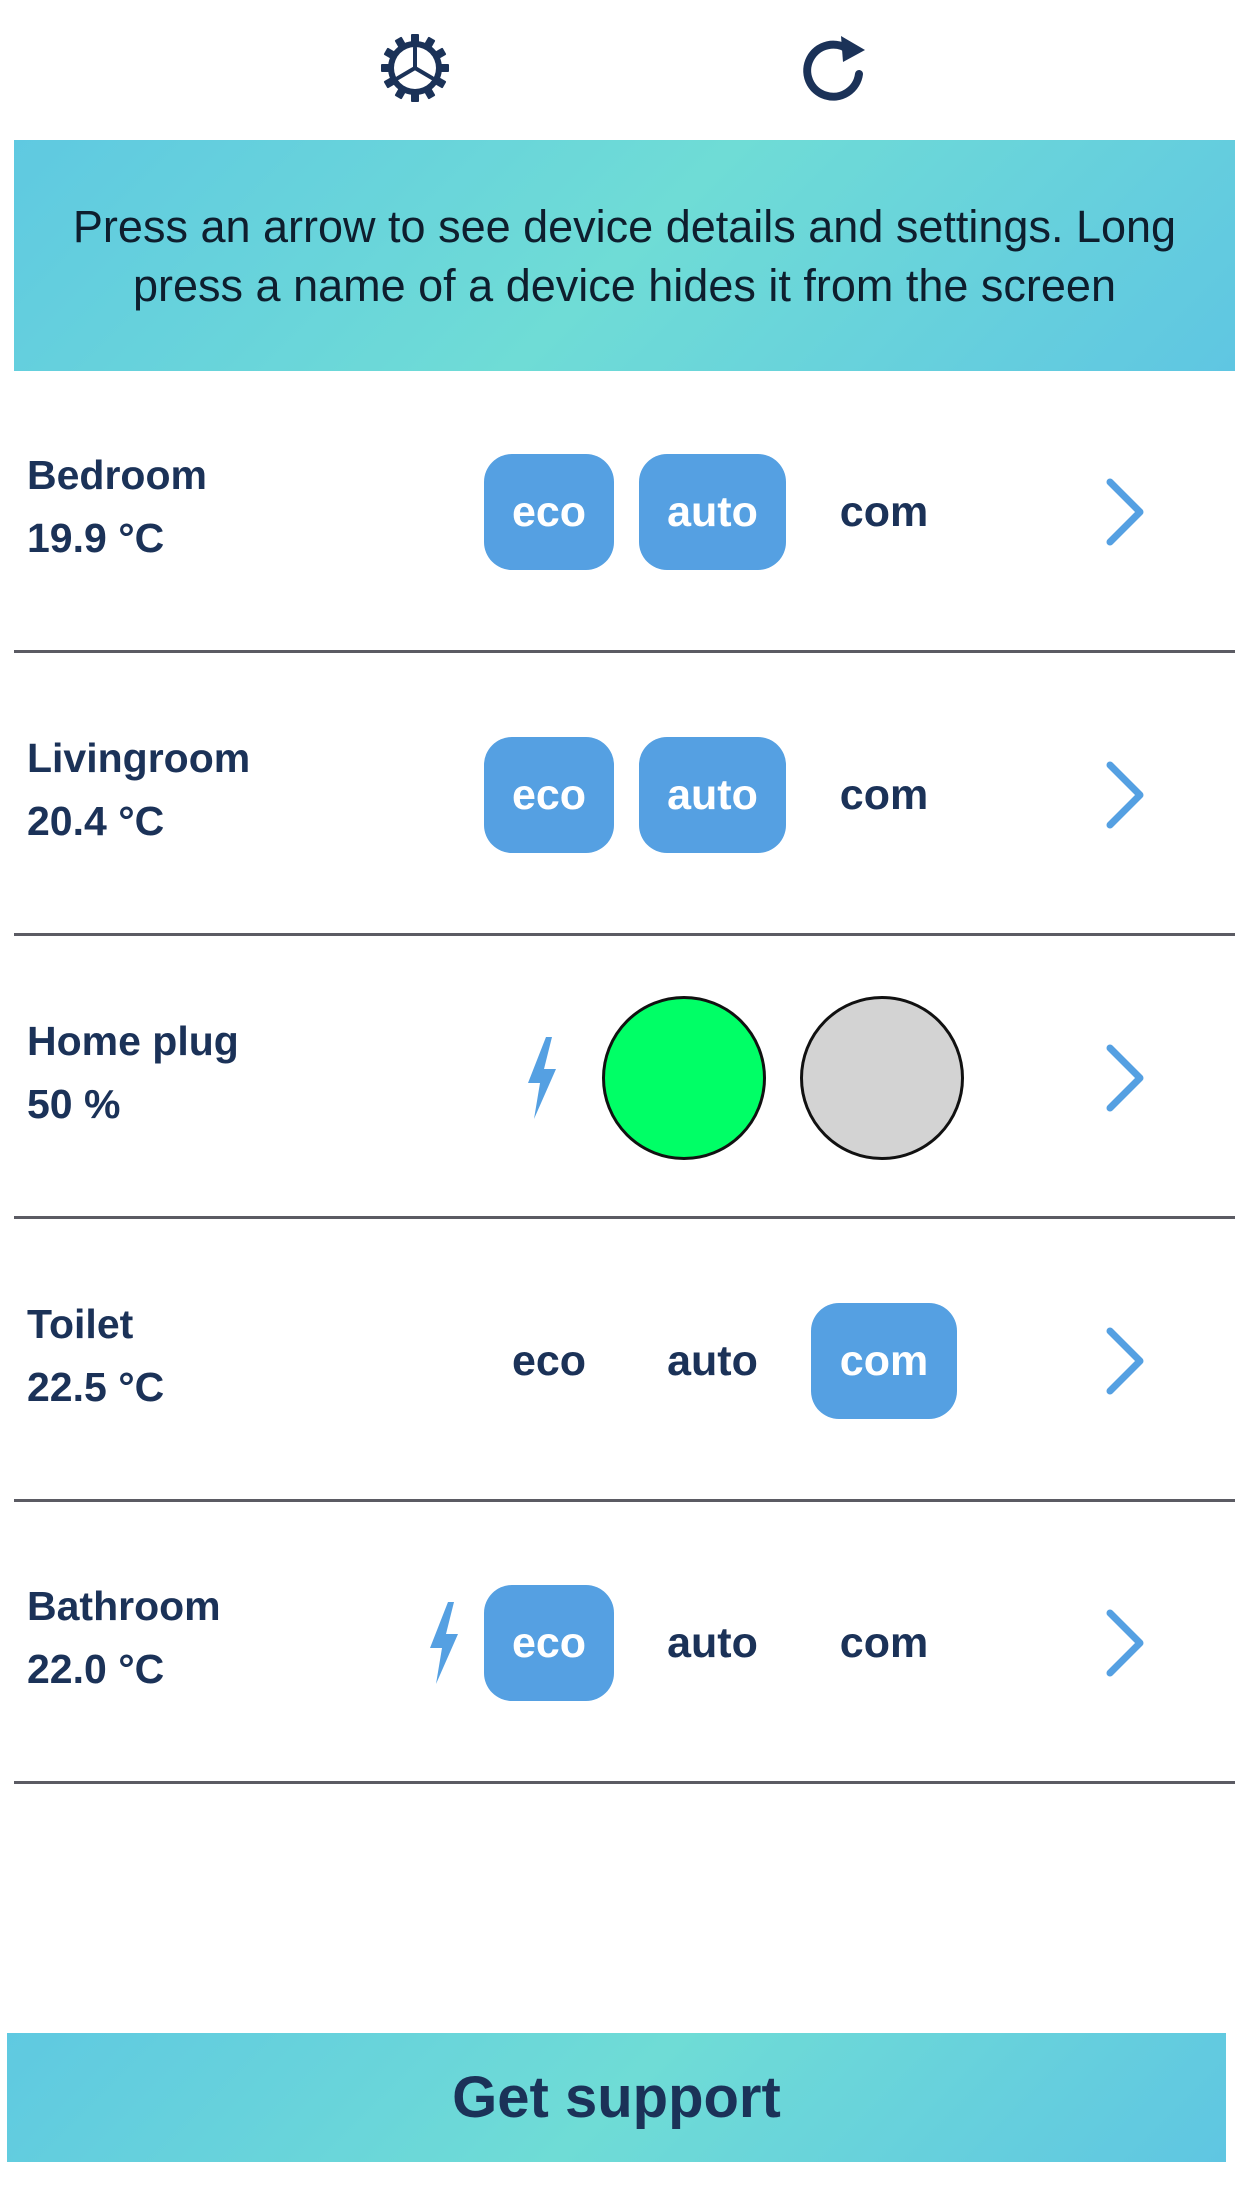 The image size is (1242, 2208). I want to click on gear-icon, so click(415, 68).